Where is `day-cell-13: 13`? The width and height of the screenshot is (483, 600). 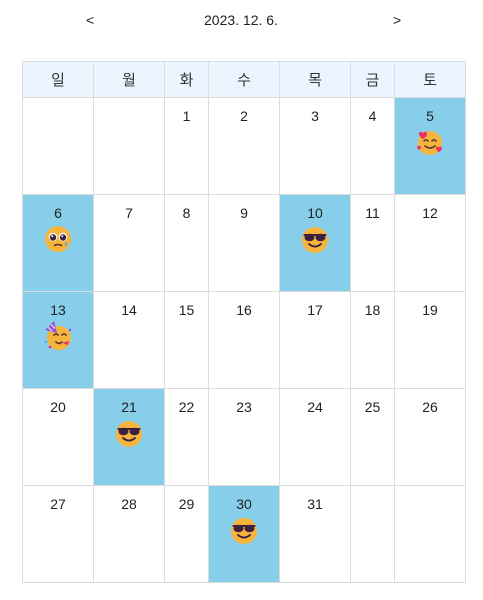 day-cell-13: 13 is located at coordinates (58, 340).